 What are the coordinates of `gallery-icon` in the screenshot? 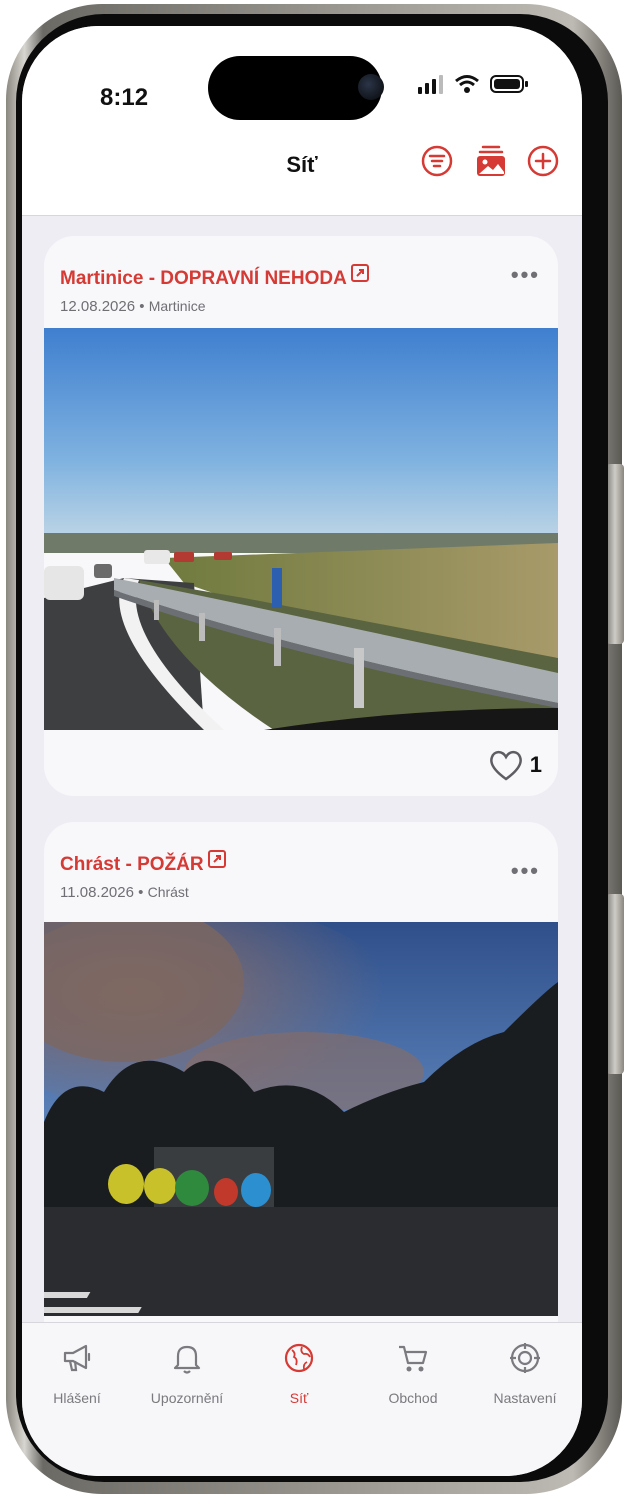 It's located at (491, 160).